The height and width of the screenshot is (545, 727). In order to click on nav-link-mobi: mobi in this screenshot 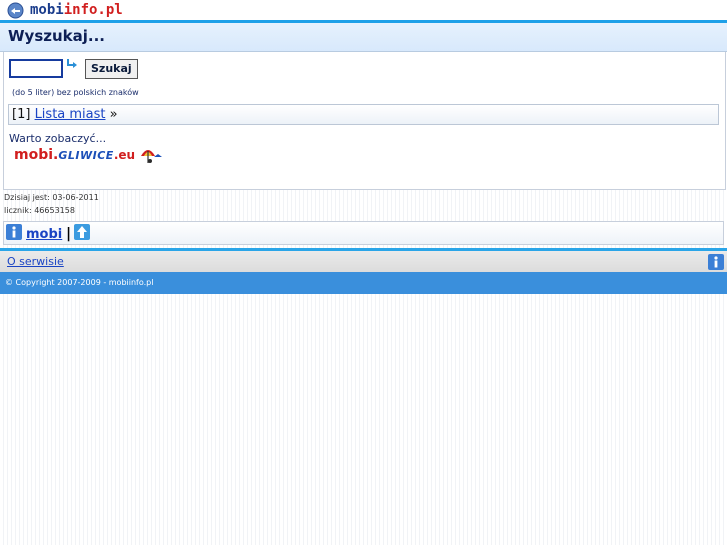, I will do `click(44, 234)`.